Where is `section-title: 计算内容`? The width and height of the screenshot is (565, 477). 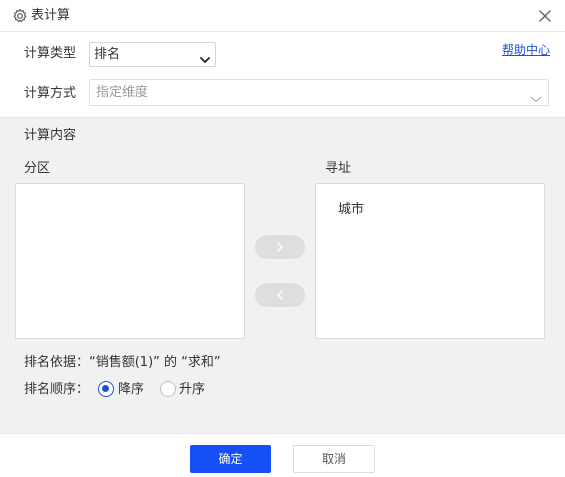 section-title: 计算内容 is located at coordinates (50, 135).